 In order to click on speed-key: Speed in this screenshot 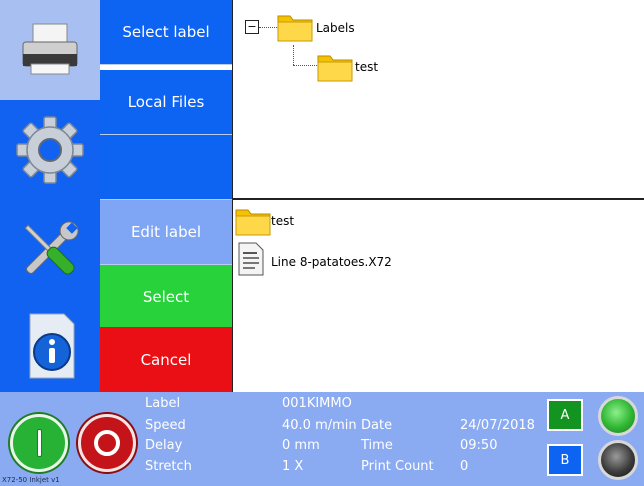, I will do `click(165, 425)`.